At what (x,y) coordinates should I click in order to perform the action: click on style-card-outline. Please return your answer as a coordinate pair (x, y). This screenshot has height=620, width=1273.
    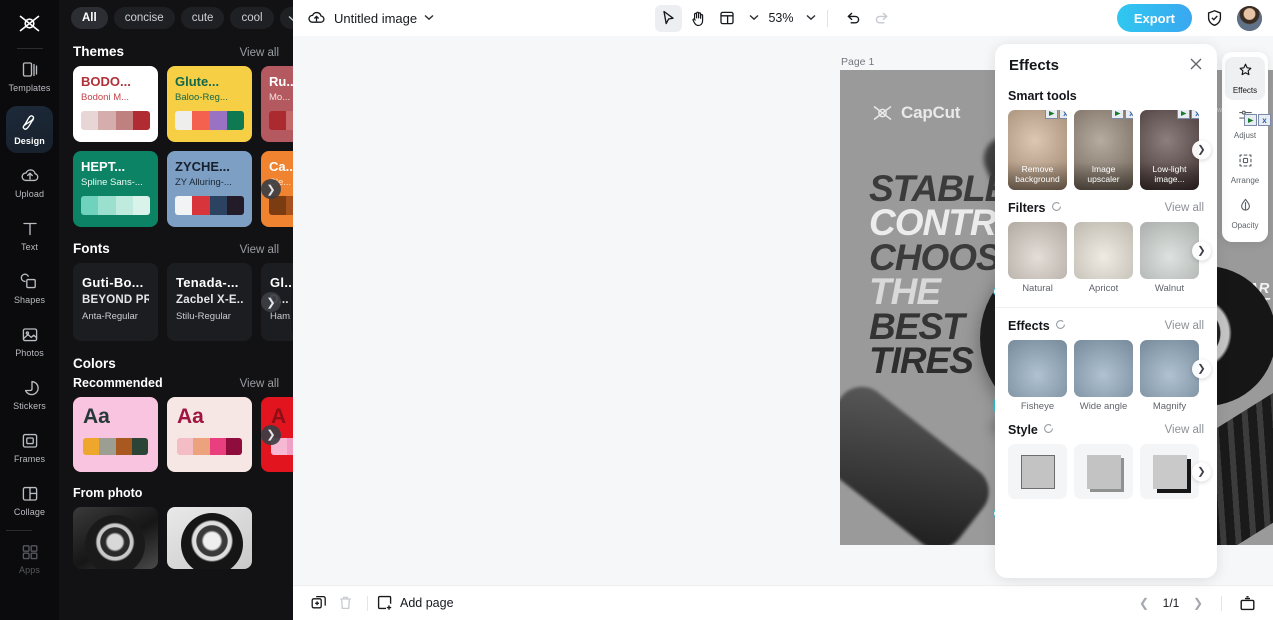
    Looking at the image, I should click on (1037, 471).